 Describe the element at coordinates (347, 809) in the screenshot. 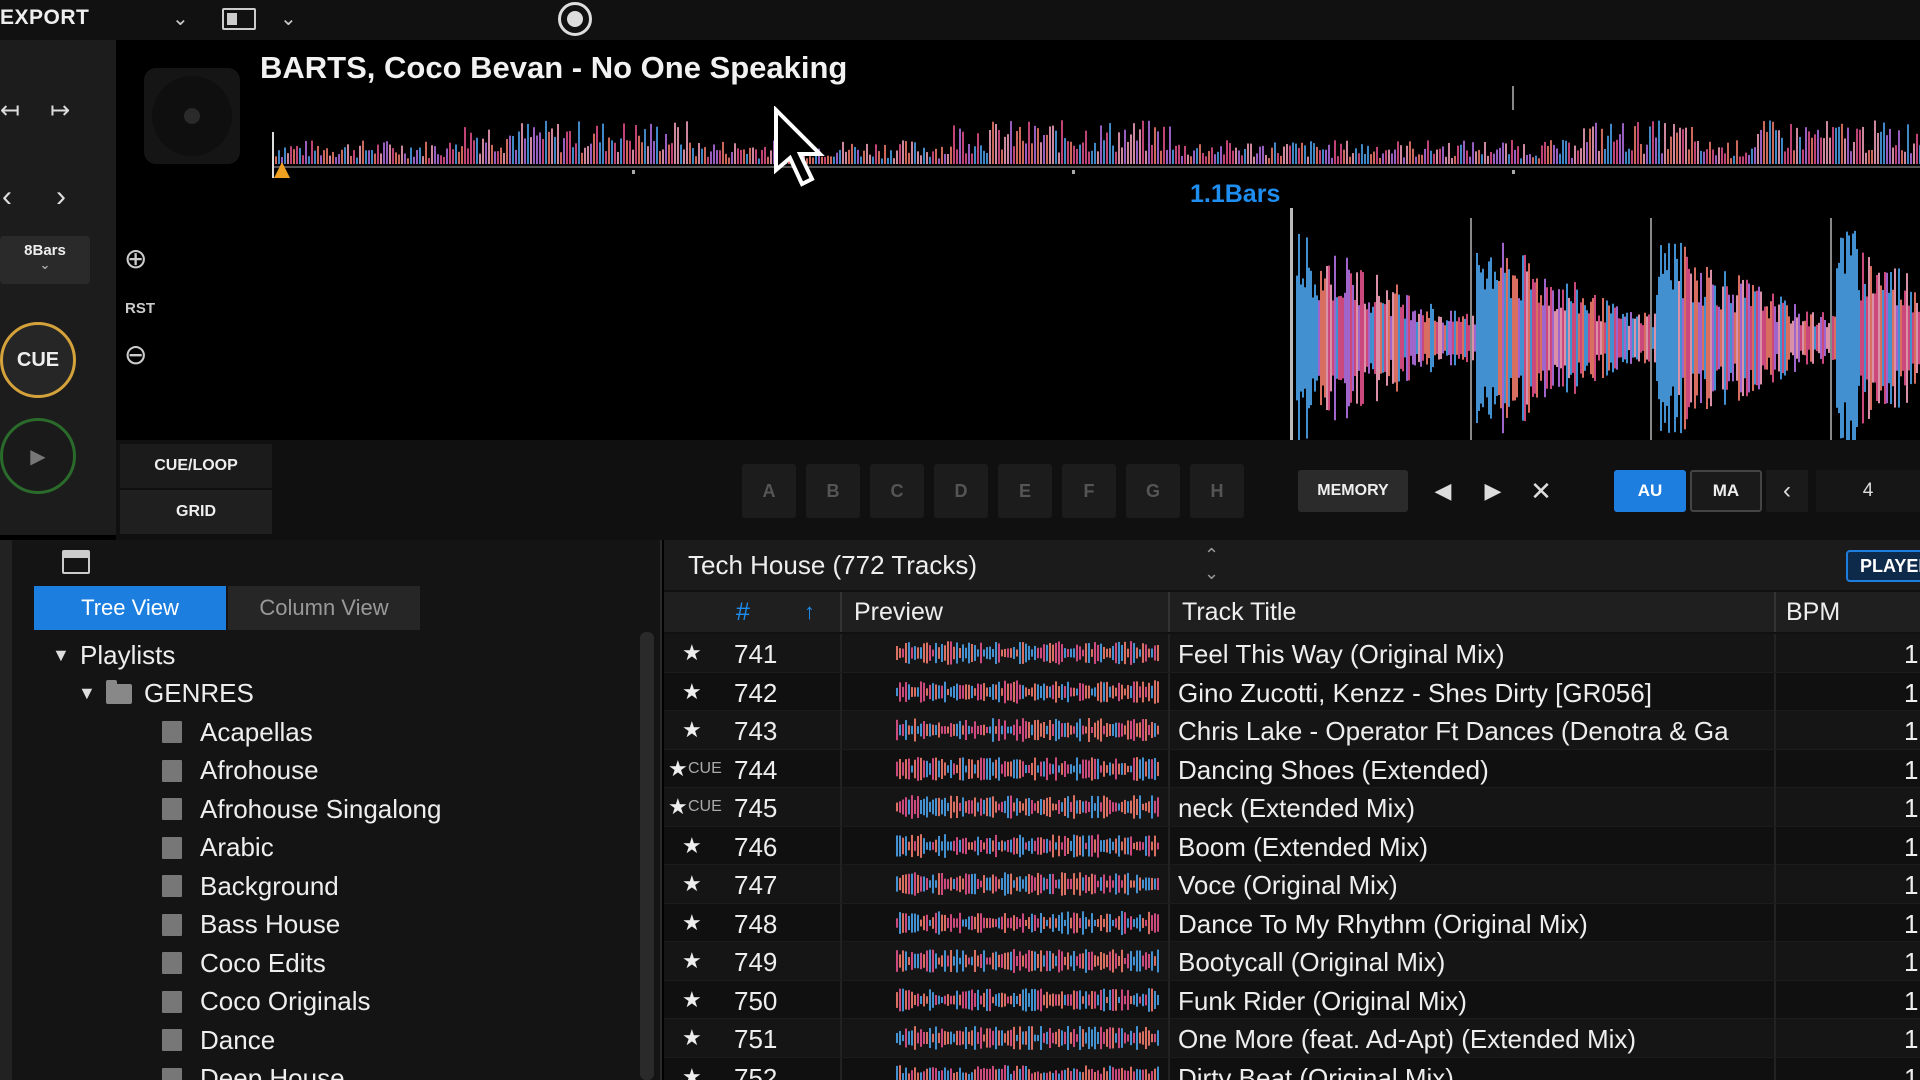

I see `tree-item-playlist: Afrohouse Singalong` at that location.